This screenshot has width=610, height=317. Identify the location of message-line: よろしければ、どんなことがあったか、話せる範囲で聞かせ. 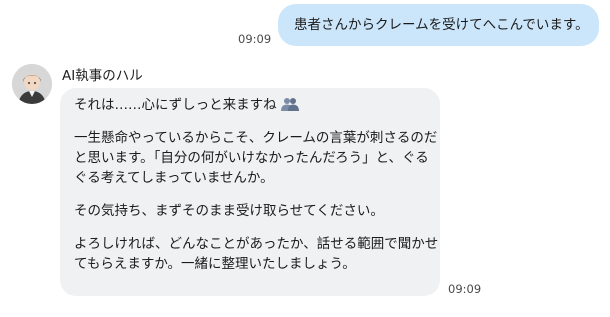
(256, 244).